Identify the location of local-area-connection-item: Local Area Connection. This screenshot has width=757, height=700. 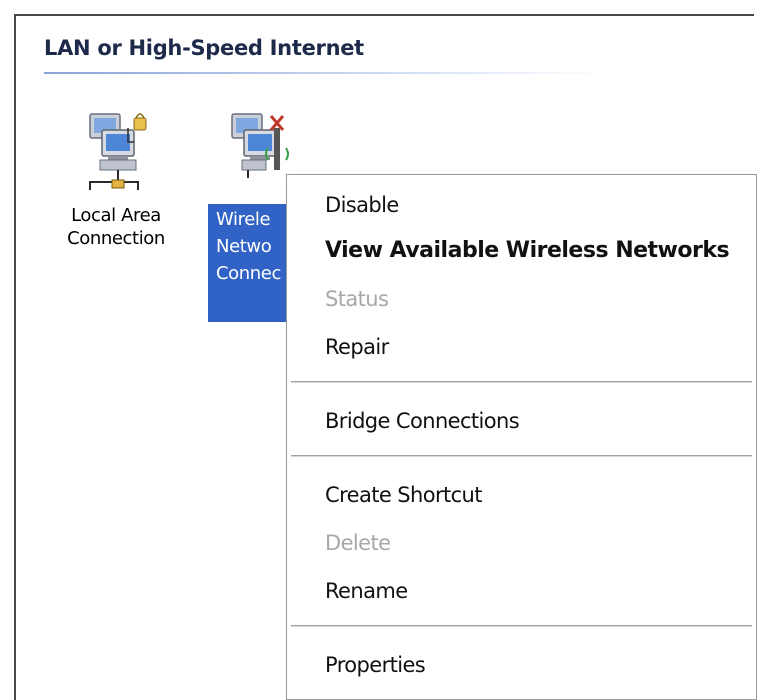
(116, 179).